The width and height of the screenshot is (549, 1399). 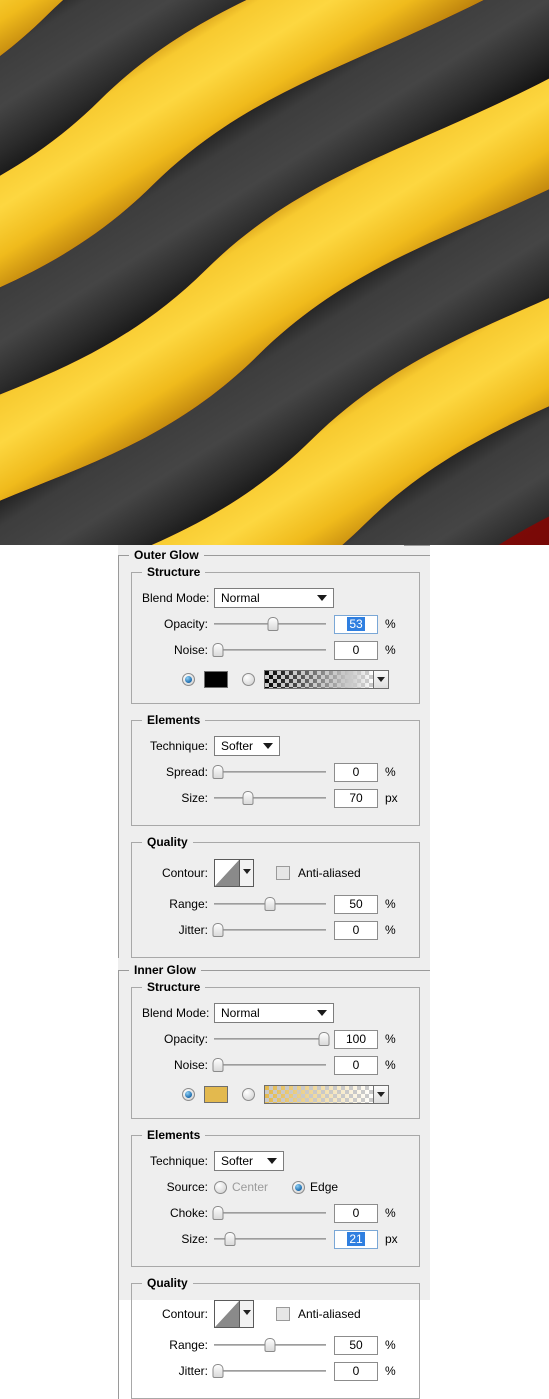 I want to click on gradient-dropdown-button-inner, so click(x=380, y=1094).